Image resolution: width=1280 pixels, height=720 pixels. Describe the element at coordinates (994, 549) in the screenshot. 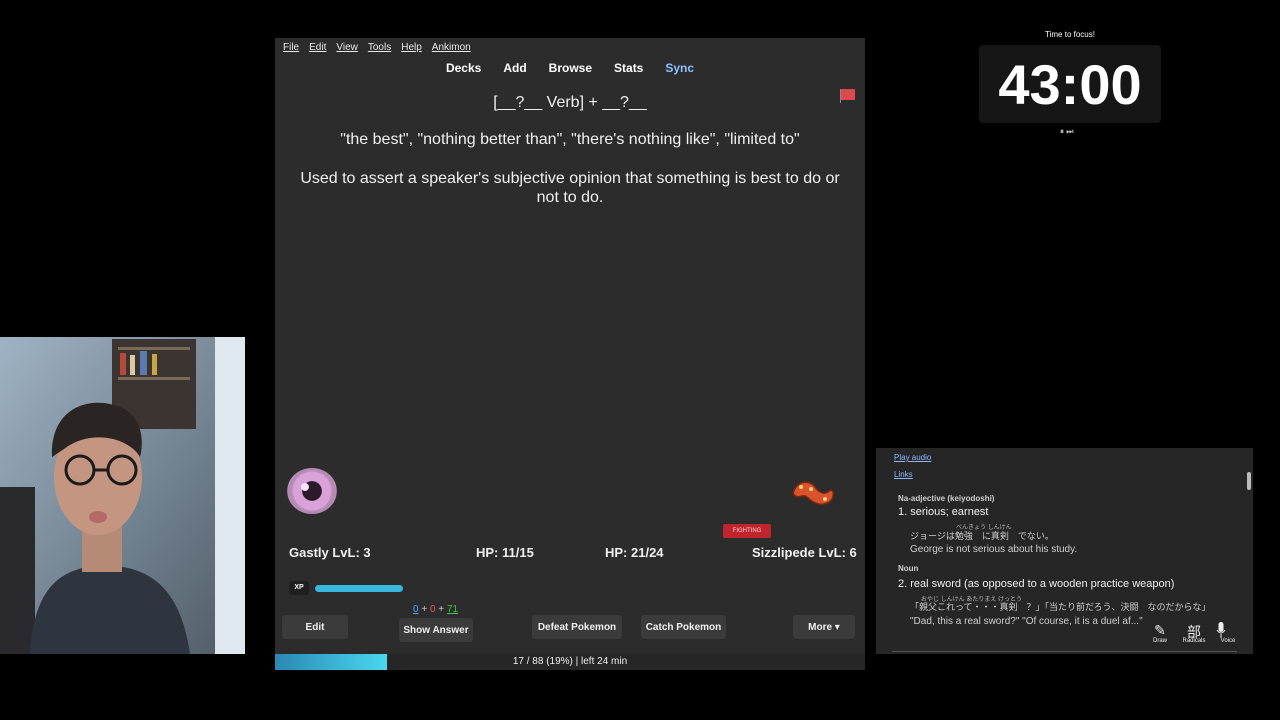

I see `example-english: George is not serious about his study.` at that location.